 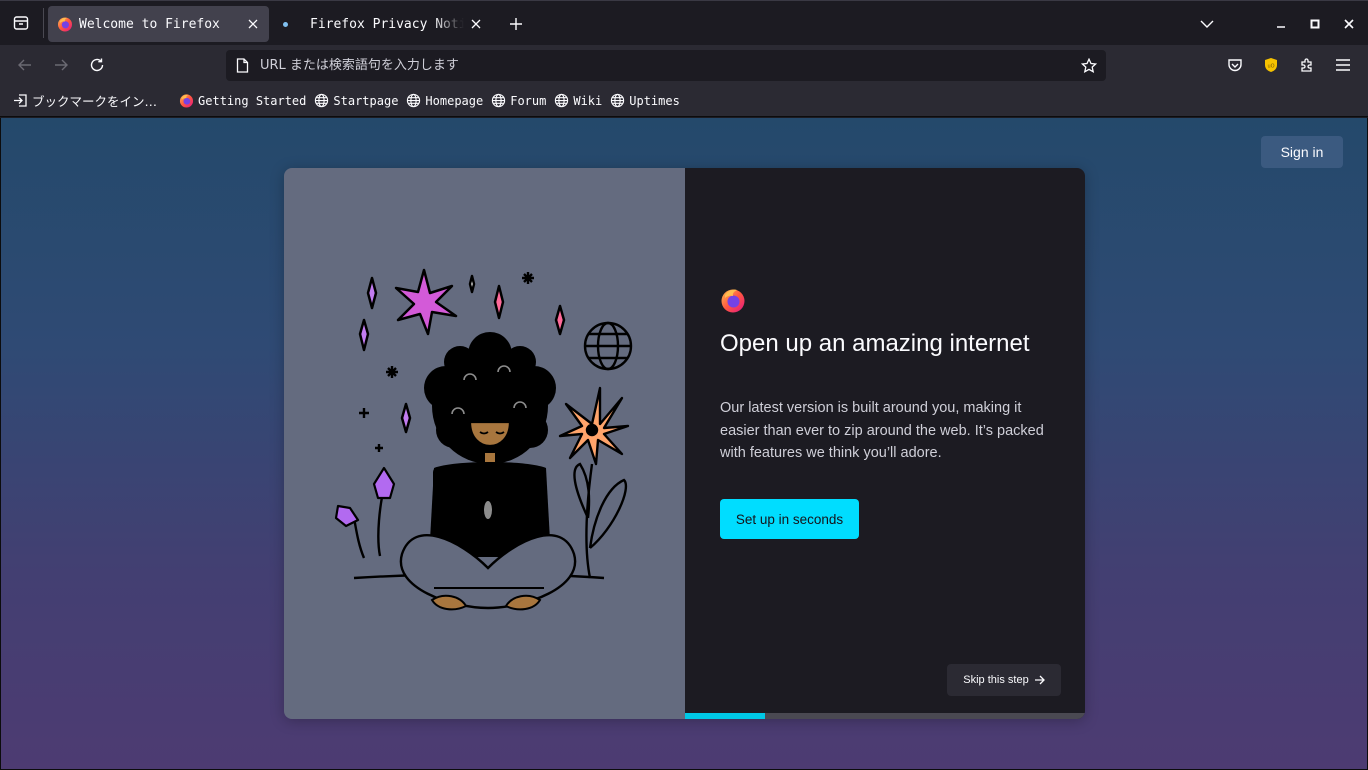 I want to click on bookmark-wiki: Wiki, so click(x=578, y=101).